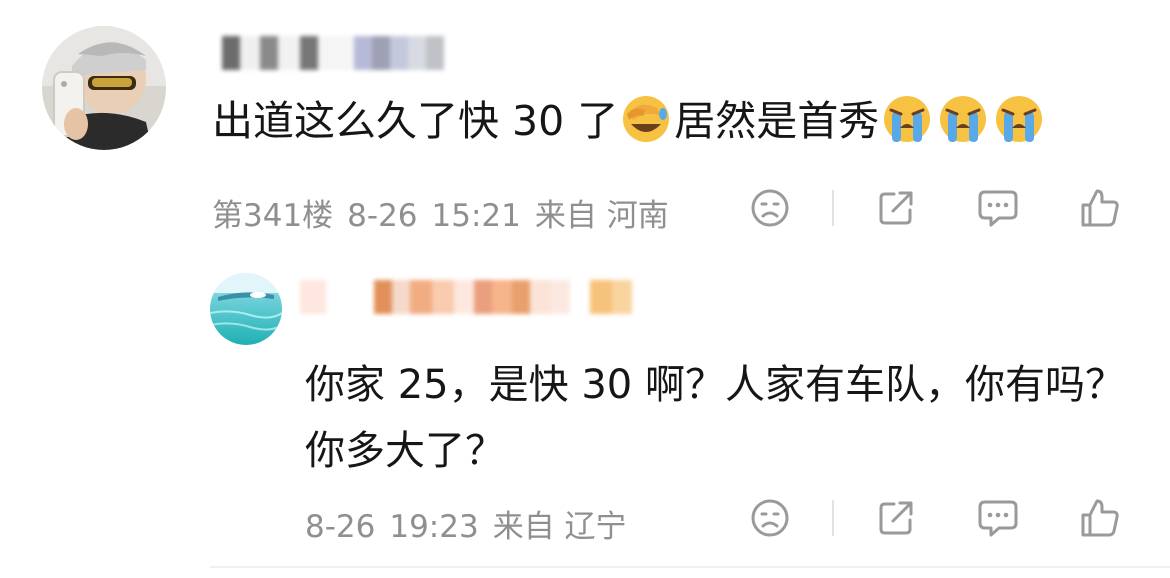 This screenshot has width=1170, height=578. What do you see at coordinates (466, 297) in the screenshot?
I see `replier-name-blurred` at bounding box center [466, 297].